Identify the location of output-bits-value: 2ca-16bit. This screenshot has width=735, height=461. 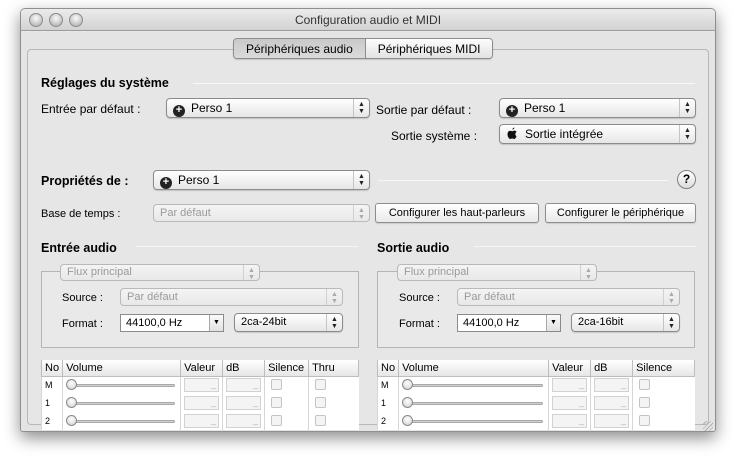
(601, 322).